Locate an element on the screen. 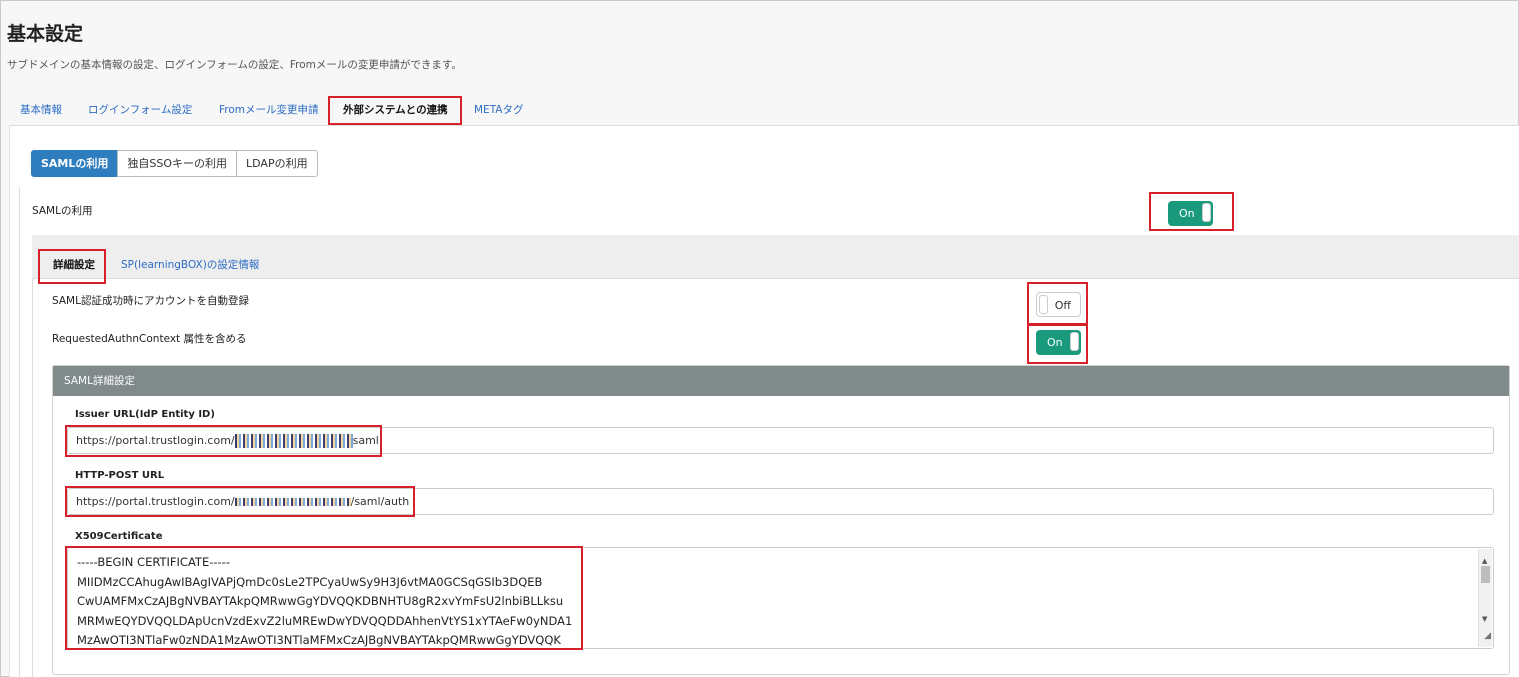  saml-button: SAMLの利用 is located at coordinates (75, 163).